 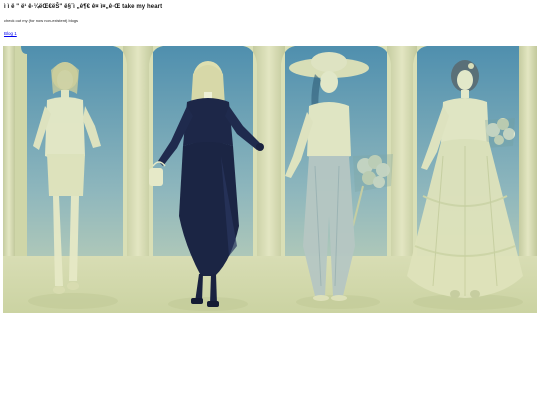 What do you see at coordinates (10, 33) in the screenshot?
I see `blog-link-1: Blog 1` at bounding box center [10, 33].